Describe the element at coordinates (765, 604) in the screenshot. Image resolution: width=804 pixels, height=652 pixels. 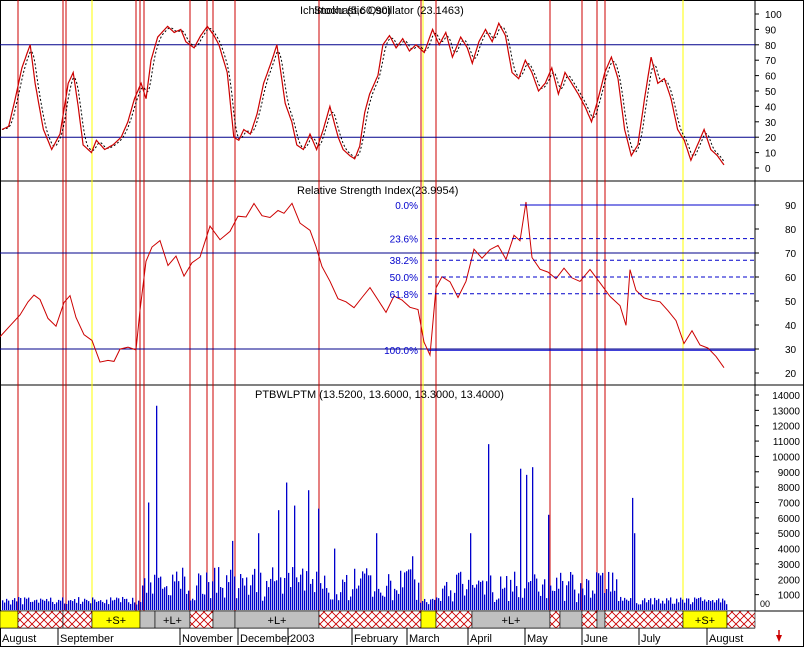
I see `volume-axis-extra: 00` at that location.